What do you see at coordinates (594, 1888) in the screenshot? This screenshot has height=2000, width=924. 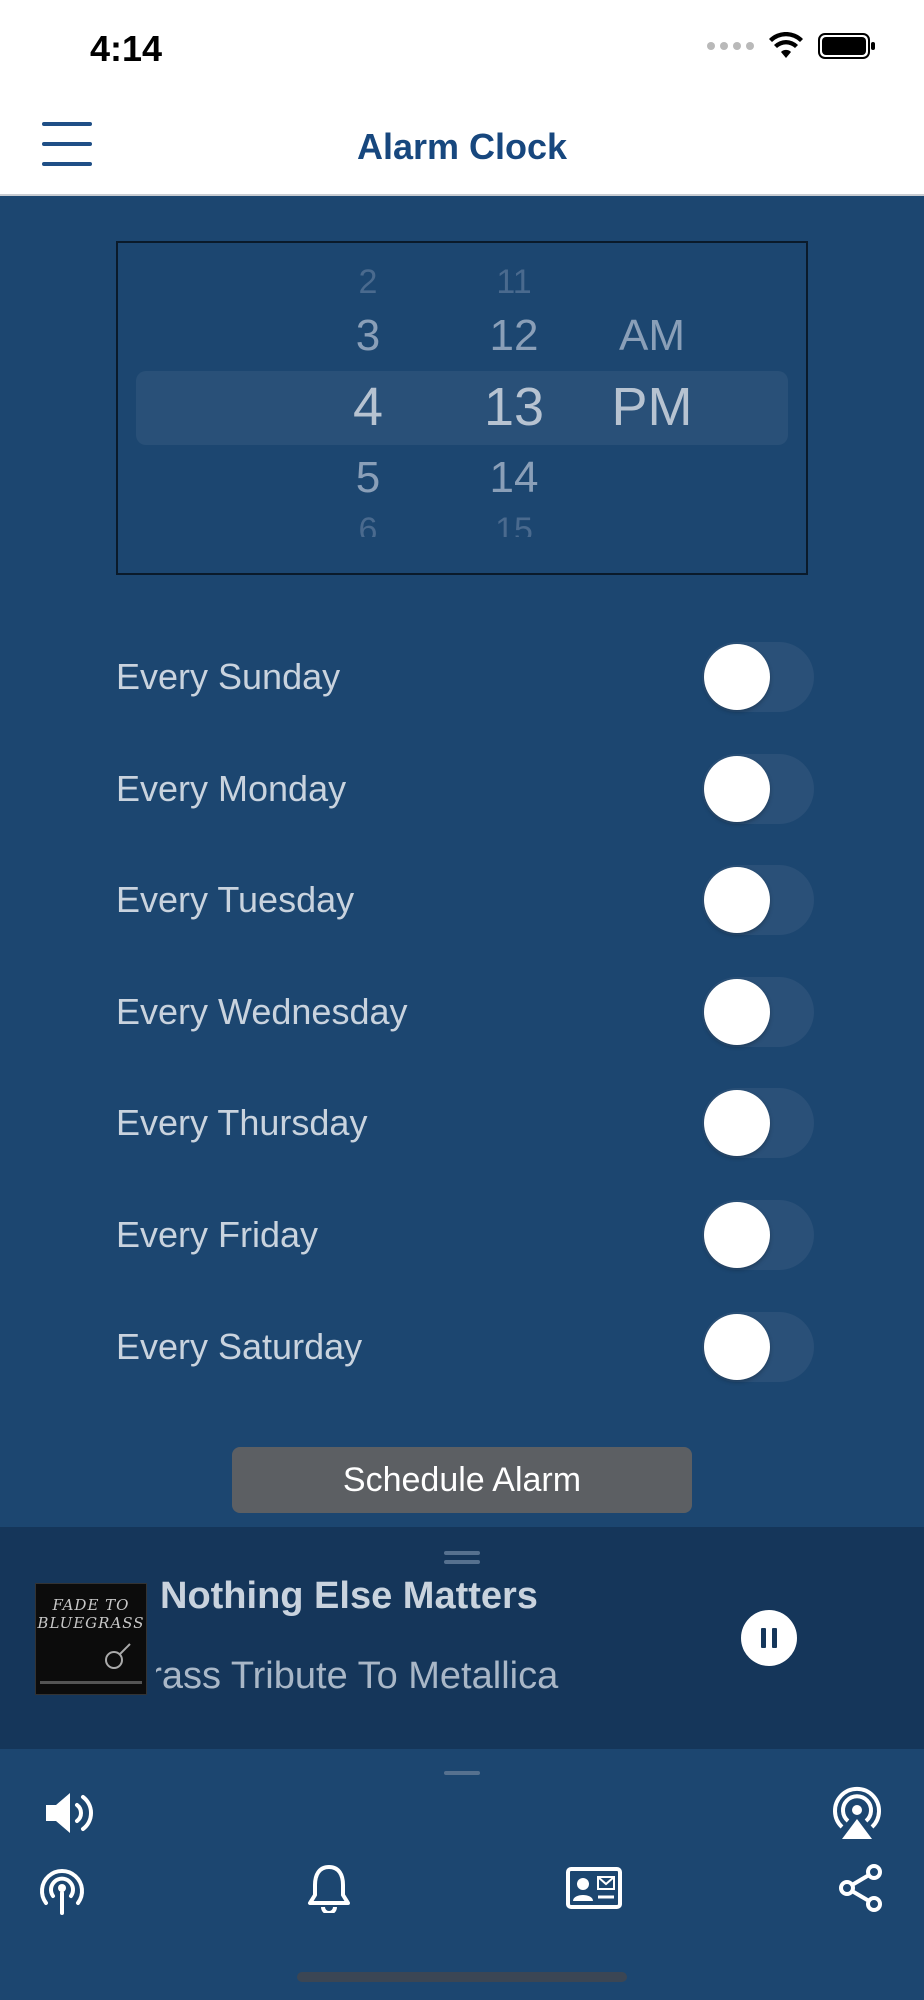 I see `contact-card-icon` at bounding box center [594, 1888].